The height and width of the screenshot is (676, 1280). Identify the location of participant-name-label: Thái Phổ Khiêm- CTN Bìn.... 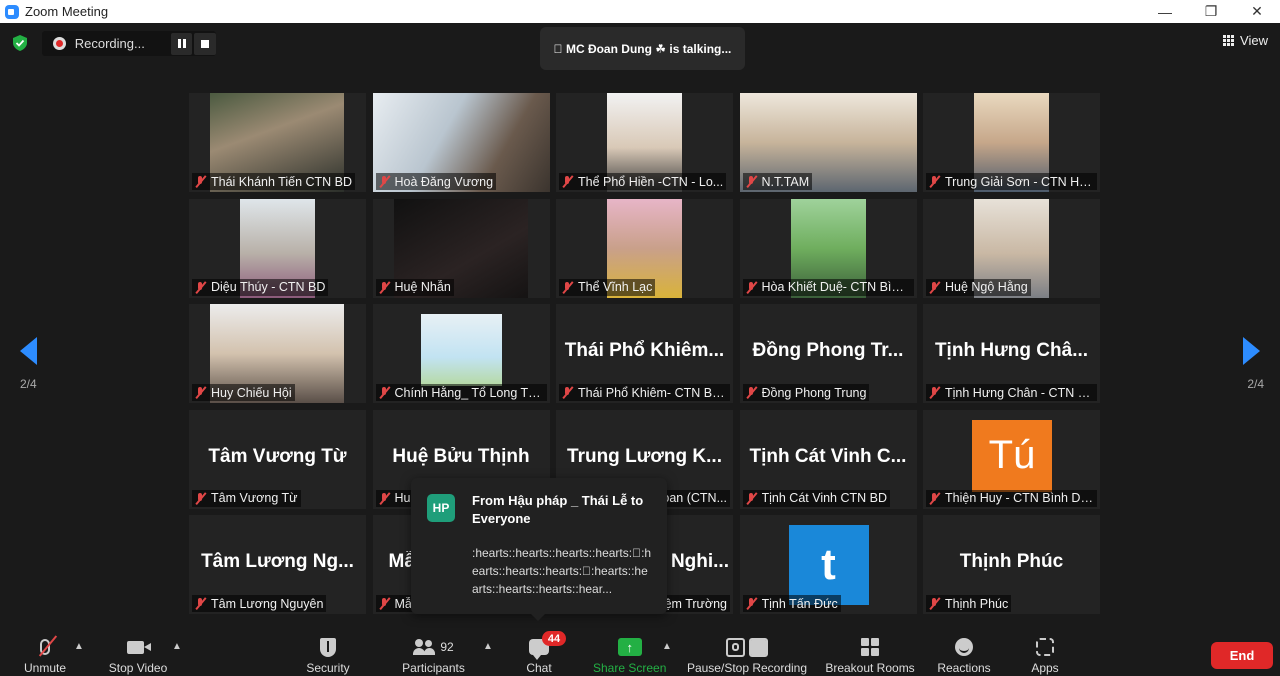
(644, 392).